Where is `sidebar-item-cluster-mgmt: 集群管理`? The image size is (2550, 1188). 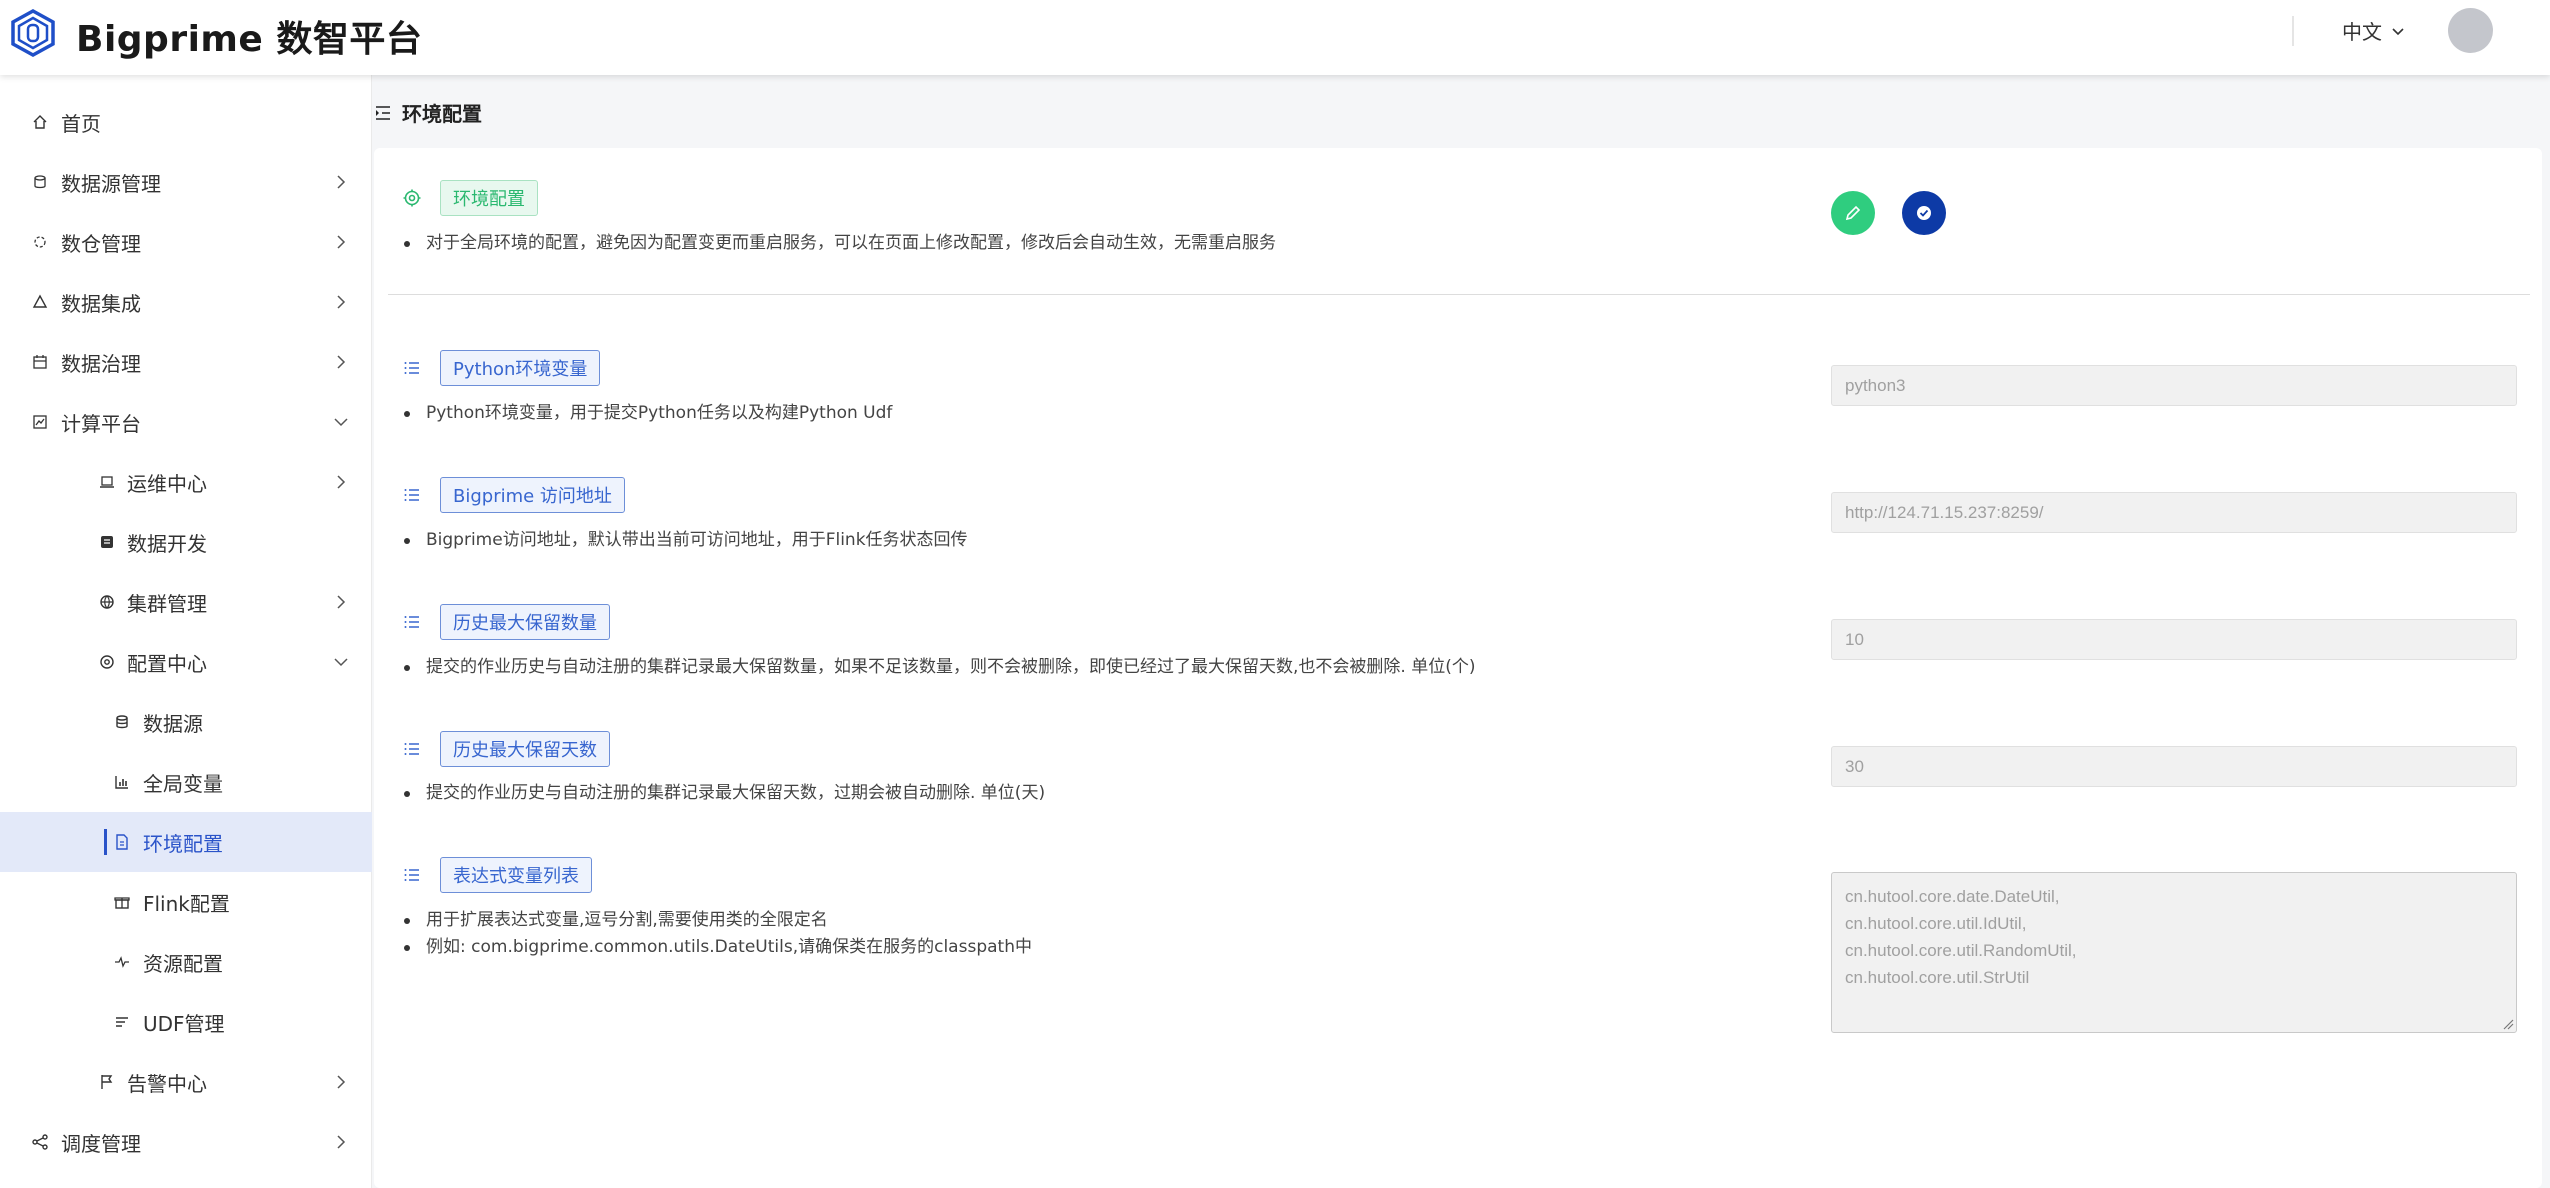 sidebar-item-cluster-mgmt: 集群管理 is located at coordinates (186, 602).